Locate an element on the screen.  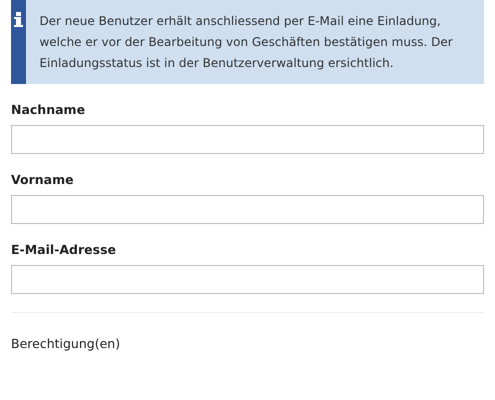
info-text: Der neue Benutzer erhält anschliessend per E-Mail eine Einladung, welche er vor der Bearbeitung von Geschäften bestätigen muss. Der Einladungsstatus ist in der Benutzerverwaltung ersichtlich. is located at coordinates (246, 42).